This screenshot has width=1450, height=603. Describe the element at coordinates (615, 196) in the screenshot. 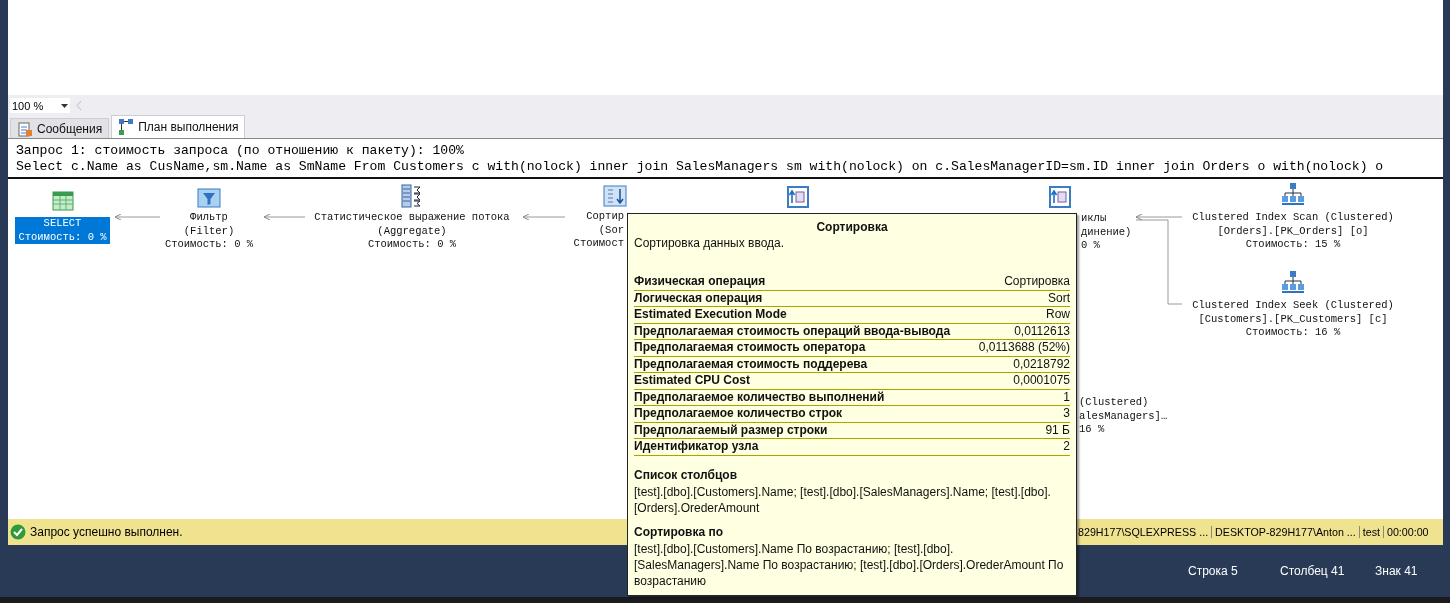

I see `sort-icon` at that location.